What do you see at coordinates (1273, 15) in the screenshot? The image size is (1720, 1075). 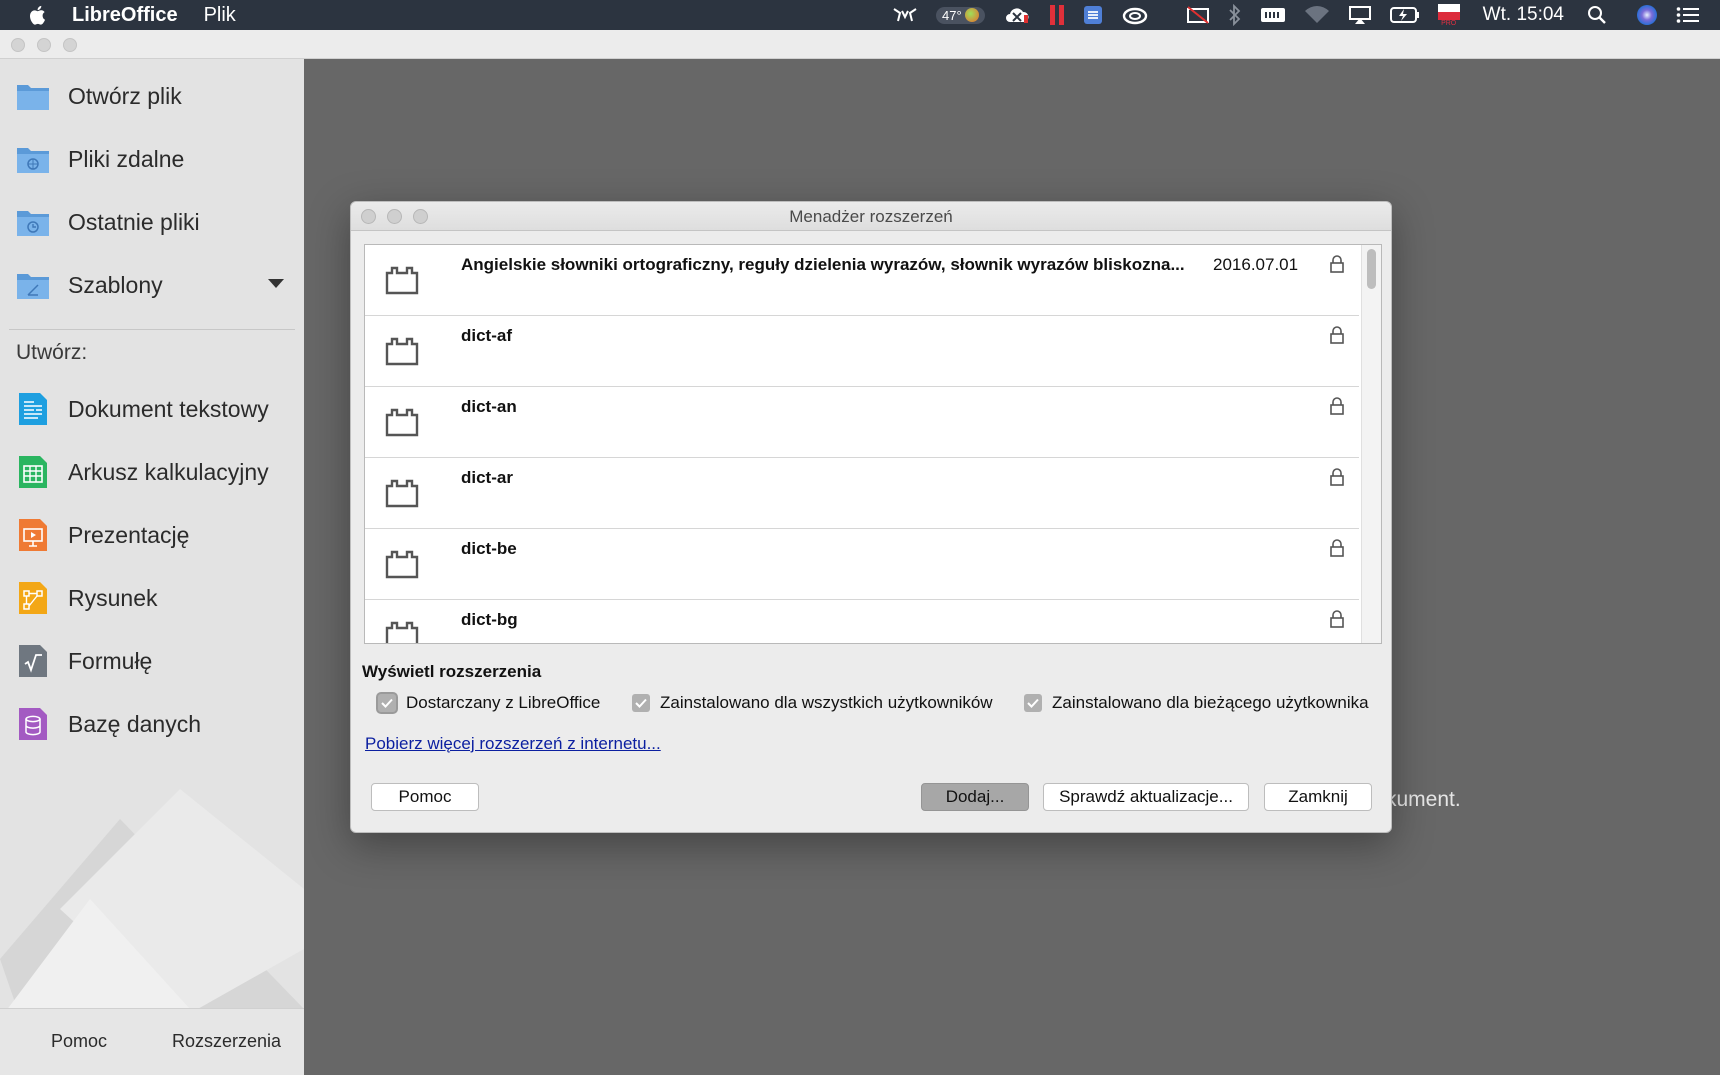 I see `memory-icon` at bounding box center [1273, 15].